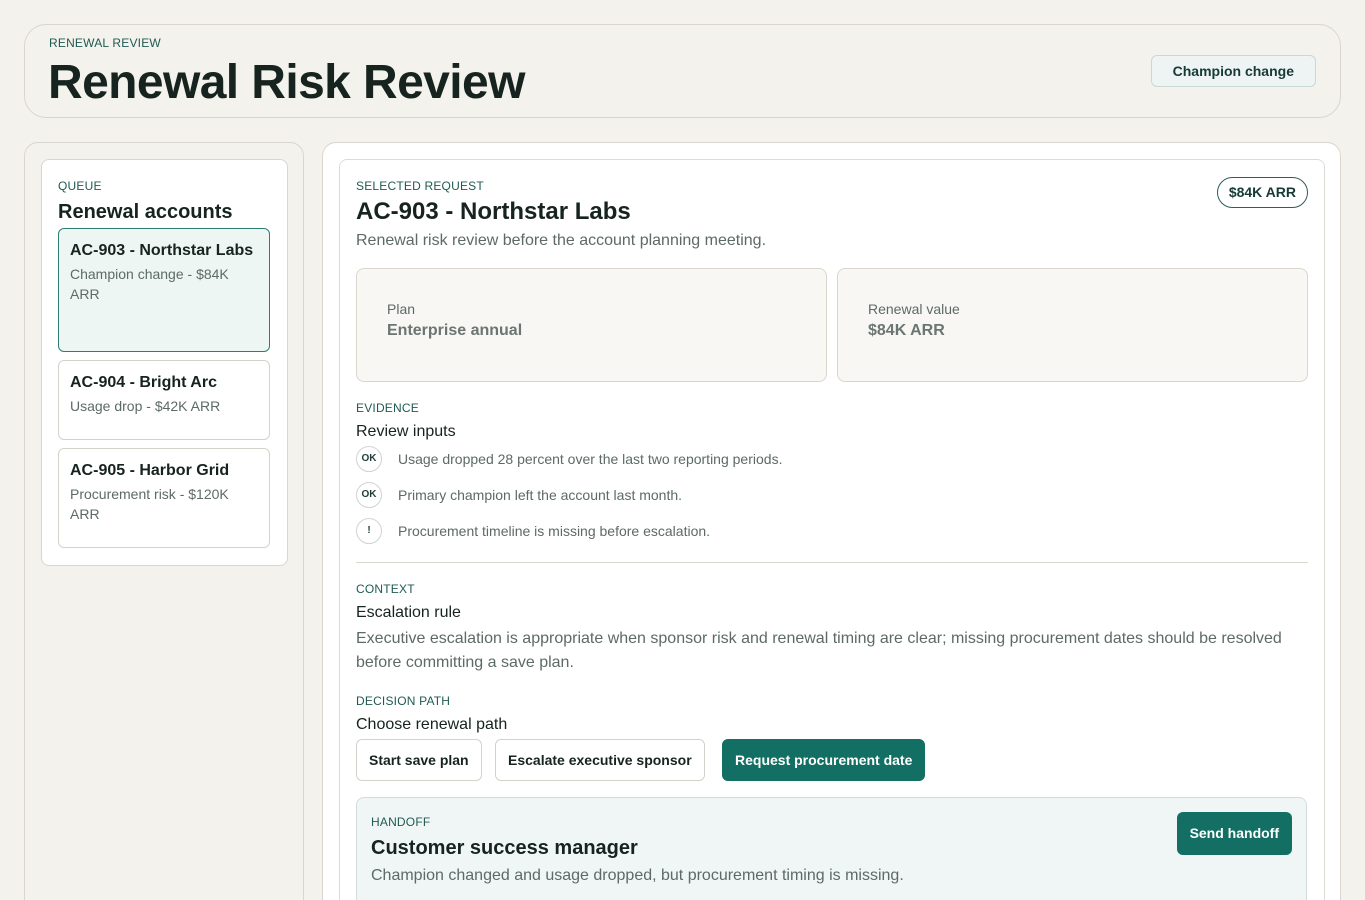  I want to click on handoff-eyebrow: HANDOFF, so click(401, 822).